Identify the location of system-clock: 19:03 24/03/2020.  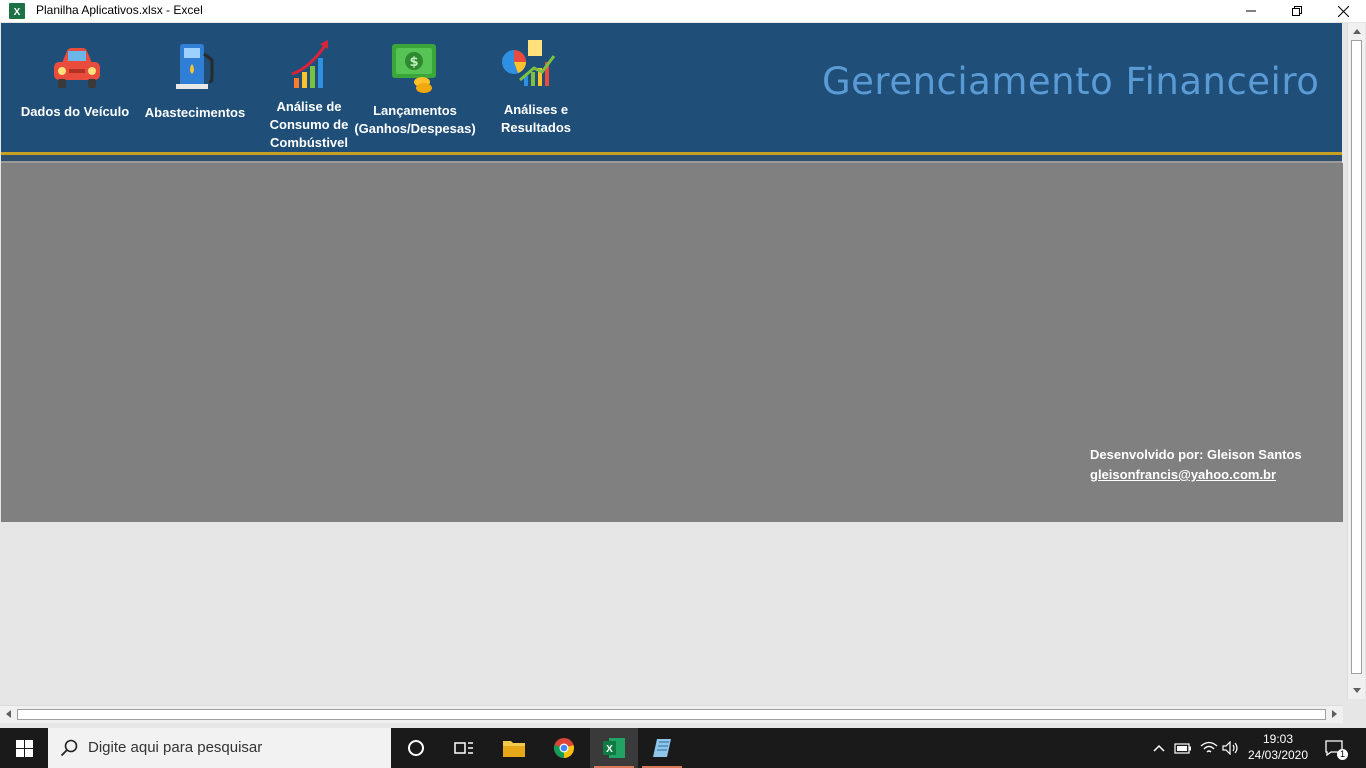
(1278, 747).